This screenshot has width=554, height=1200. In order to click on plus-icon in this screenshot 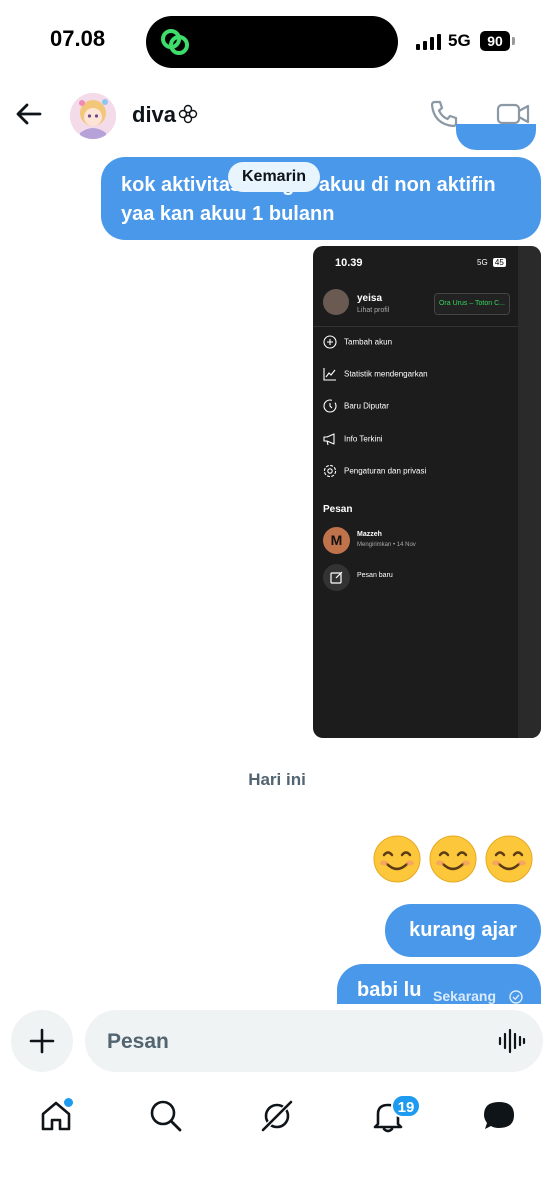, I will do `click(42, 1041)`.